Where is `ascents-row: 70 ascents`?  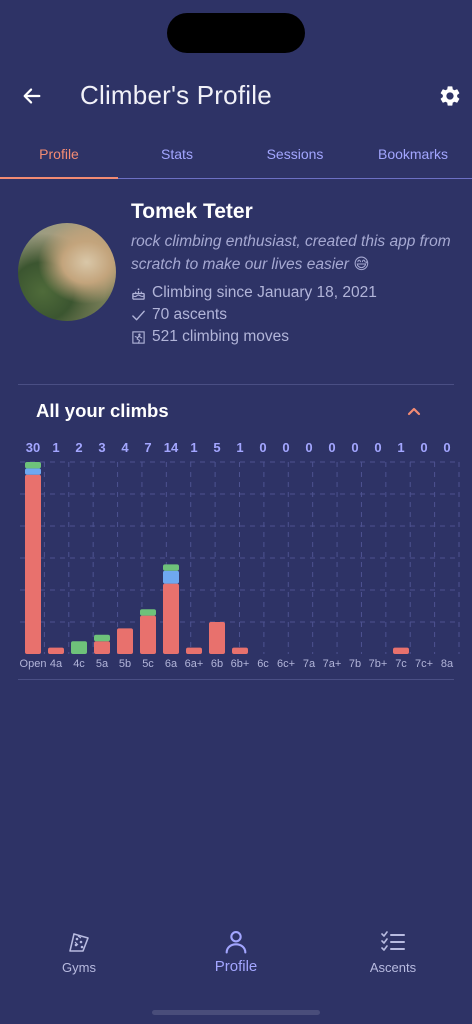 ascents-row: 70 ascents is located at coordinates (179, 315).